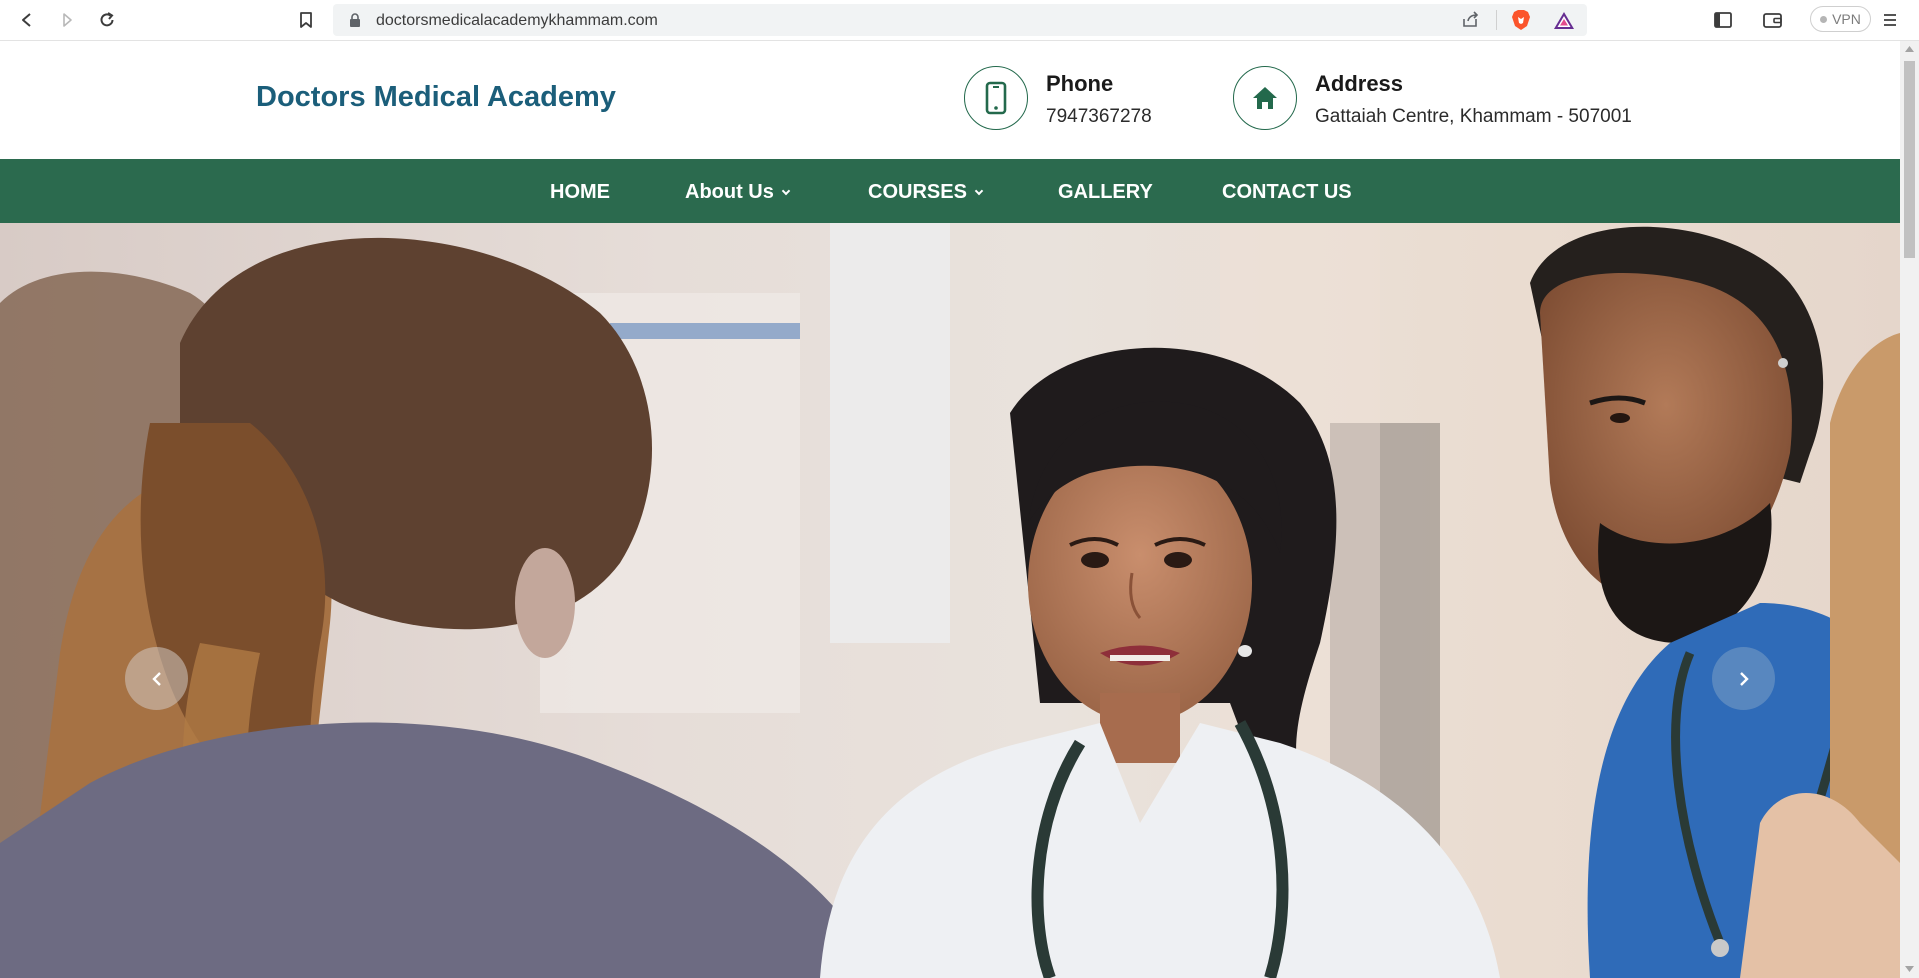  I want to click on nav-item-gallery: GALLERY, so click(1105, 192).